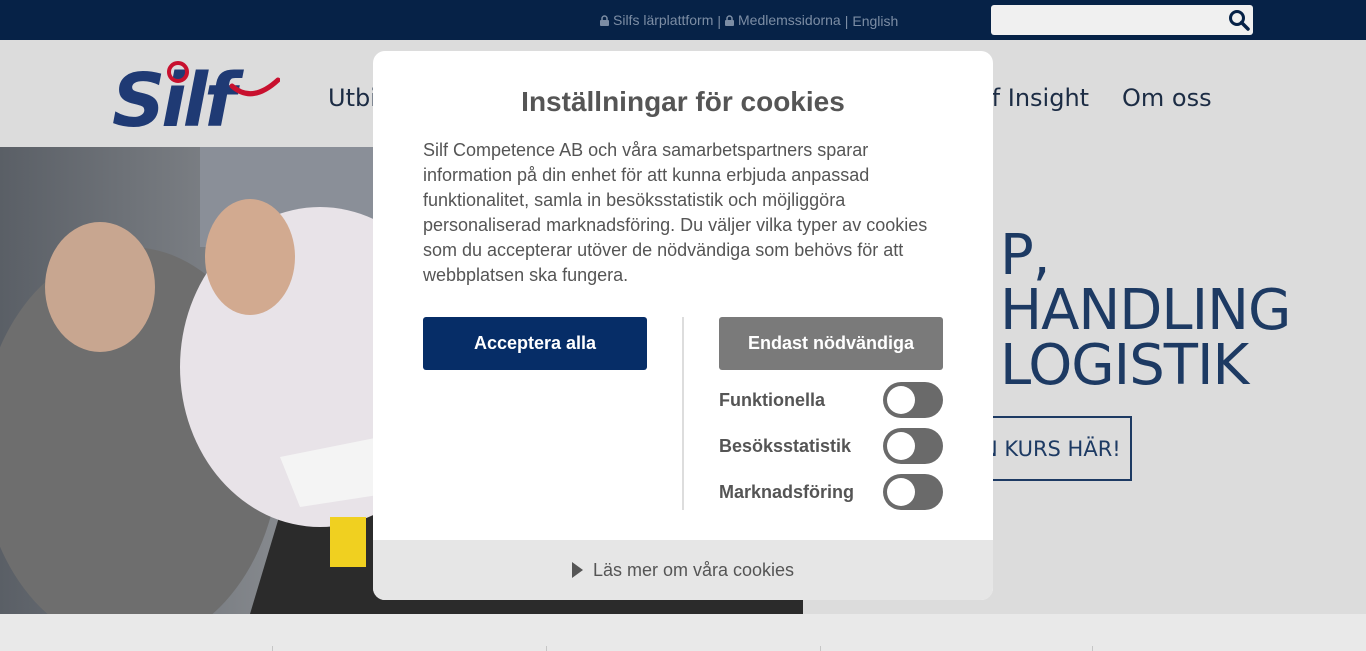  What do you see at coordinates (1057, 448) in the screenshot?
I see `find-course-button: N KURS HÄR!` at bounding box center [1057, 448].